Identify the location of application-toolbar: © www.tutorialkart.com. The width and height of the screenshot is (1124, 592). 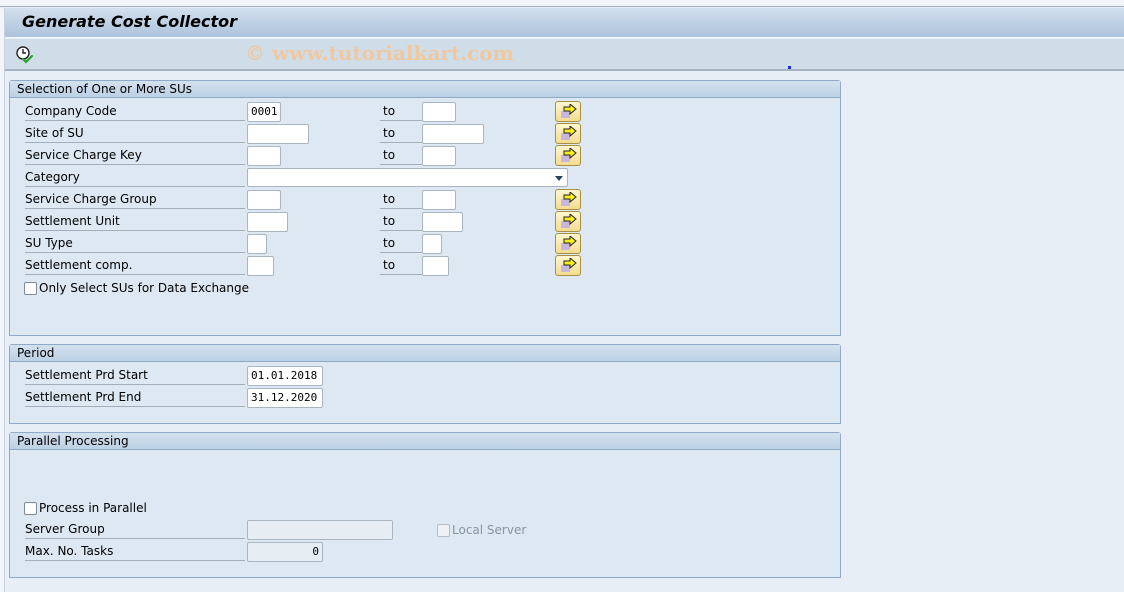
(564, 55).